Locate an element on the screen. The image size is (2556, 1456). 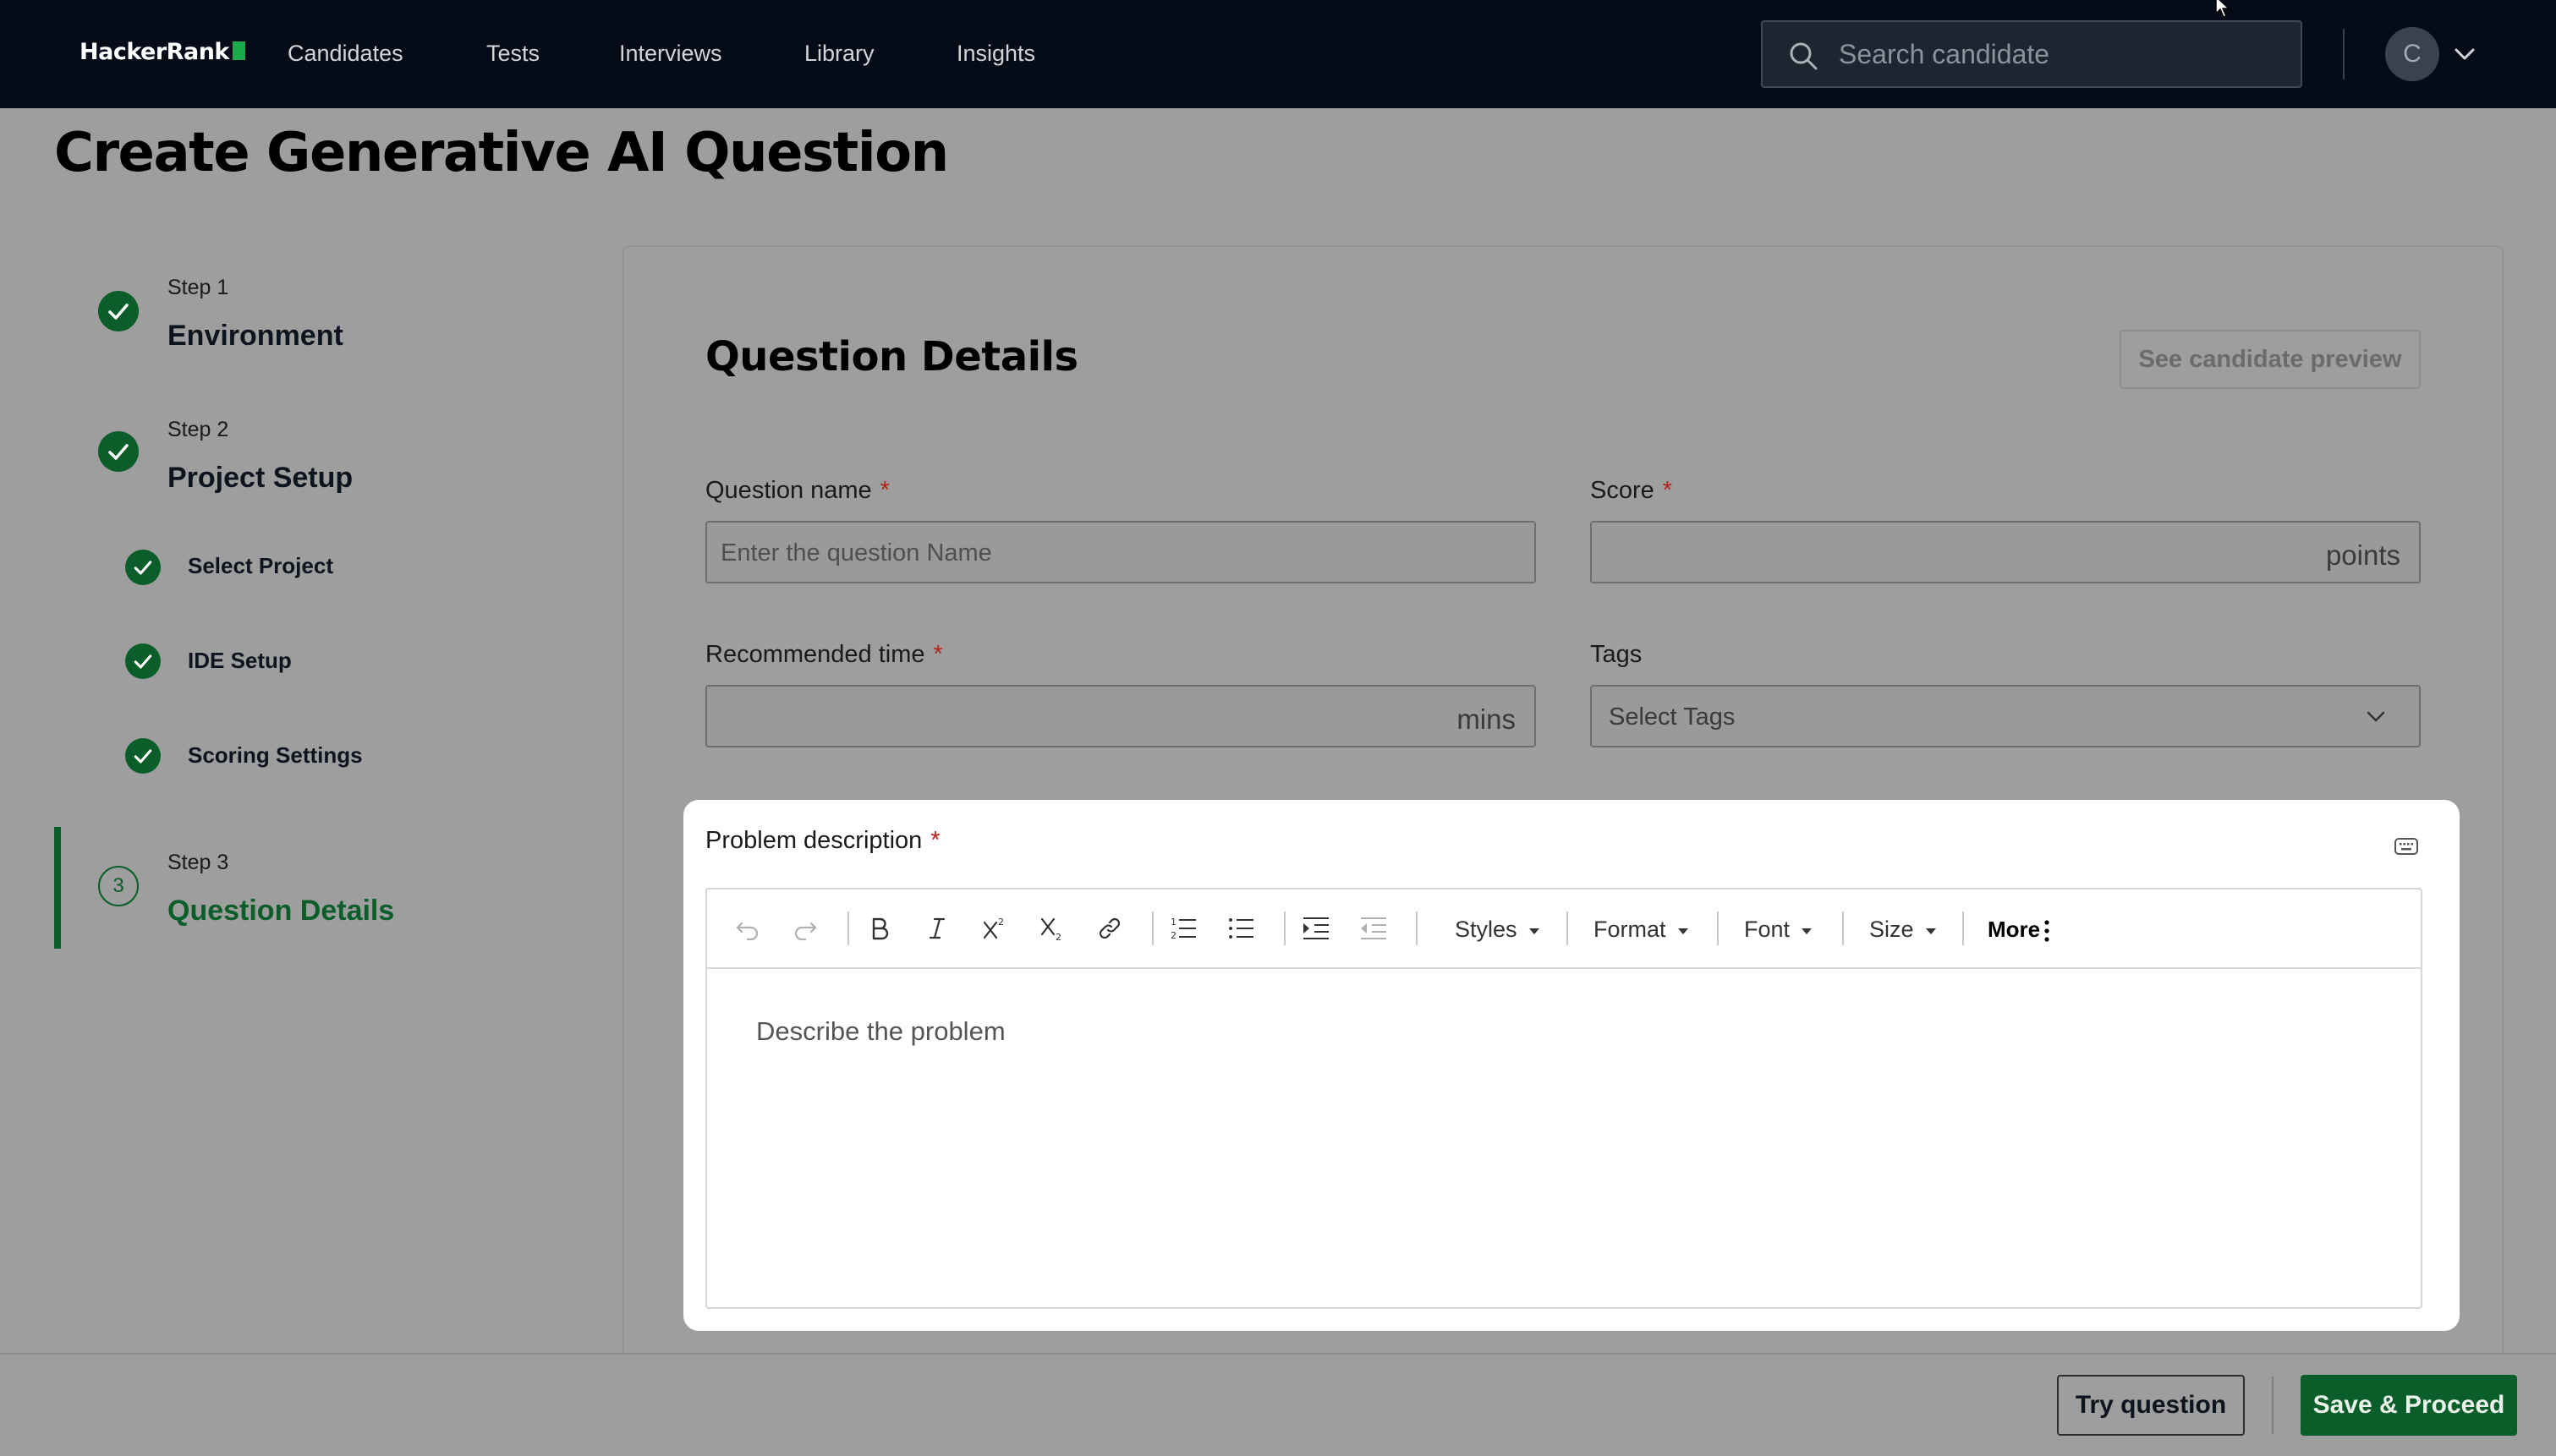
score-label-text: Score is located at coordinates (1622, 490).